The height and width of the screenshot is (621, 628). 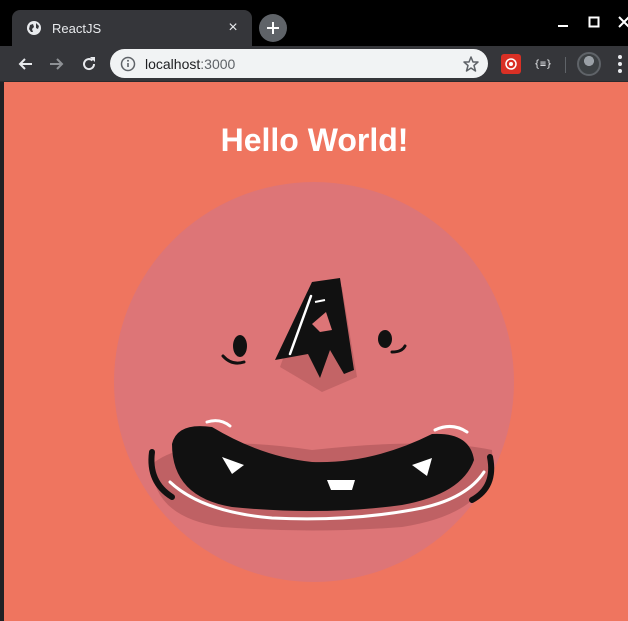 What do you see at coordinates (563, 22) in the screenshot?
I see `minimize-icon` at bounding box center [563, 22].